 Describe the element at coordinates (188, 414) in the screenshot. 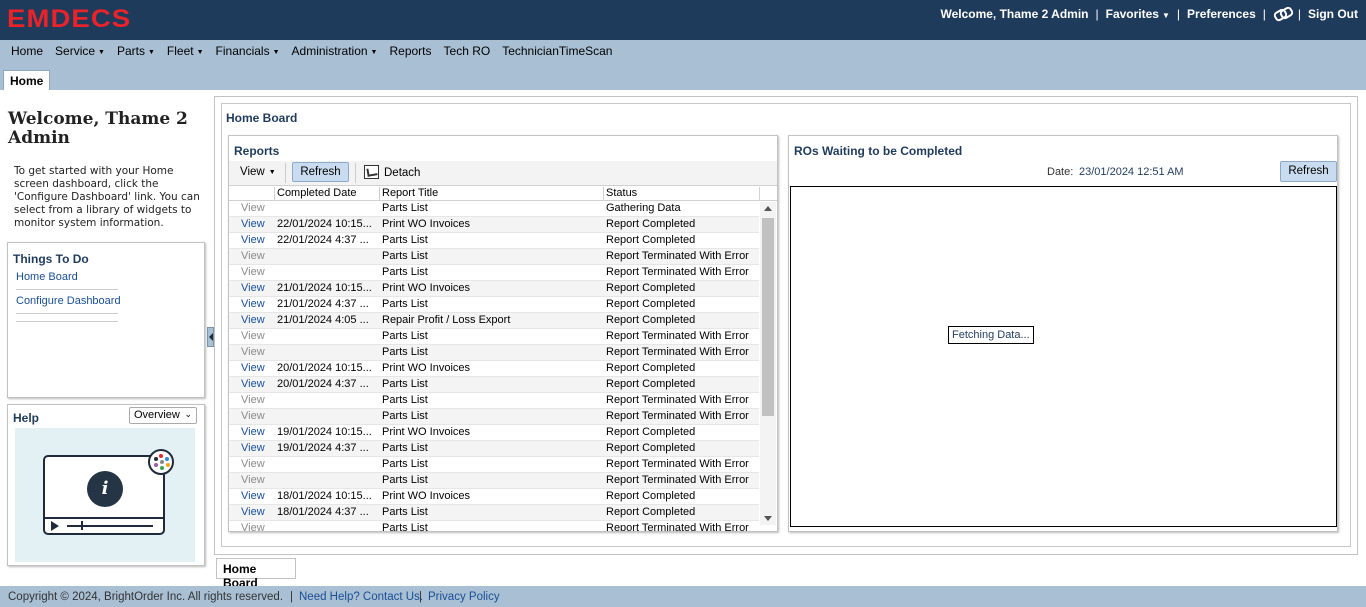

I see `chevron-down-icon: ⌄` at that location.